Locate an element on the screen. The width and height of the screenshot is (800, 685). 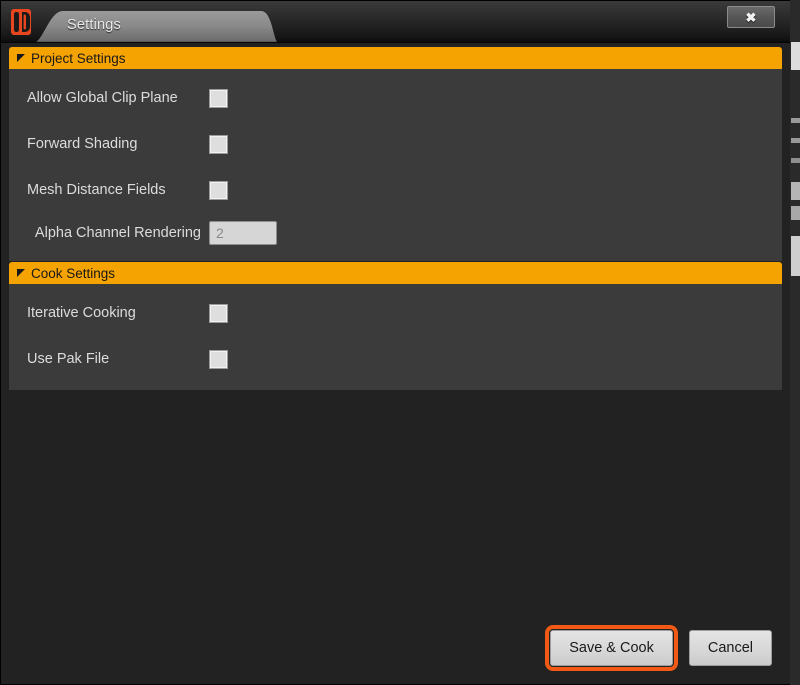
tab-settings: Settings is located at coordinates (156, 25).